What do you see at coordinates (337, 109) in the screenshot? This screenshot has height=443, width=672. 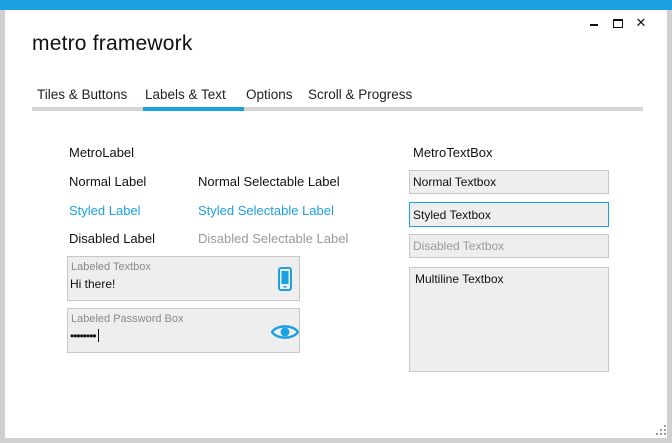 I see `tab-track` at bounding box center [337, 109].